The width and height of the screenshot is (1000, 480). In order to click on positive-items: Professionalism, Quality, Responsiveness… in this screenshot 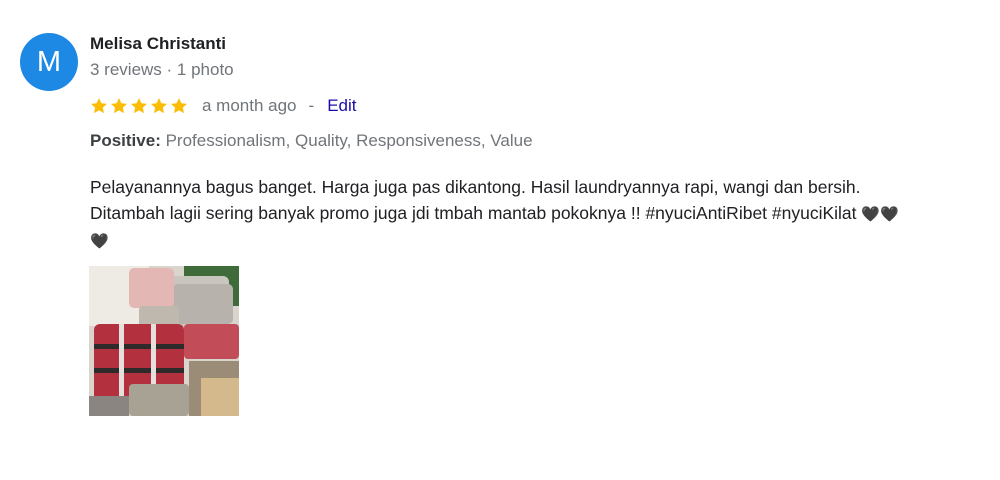, I will do `click(349, 140)`.